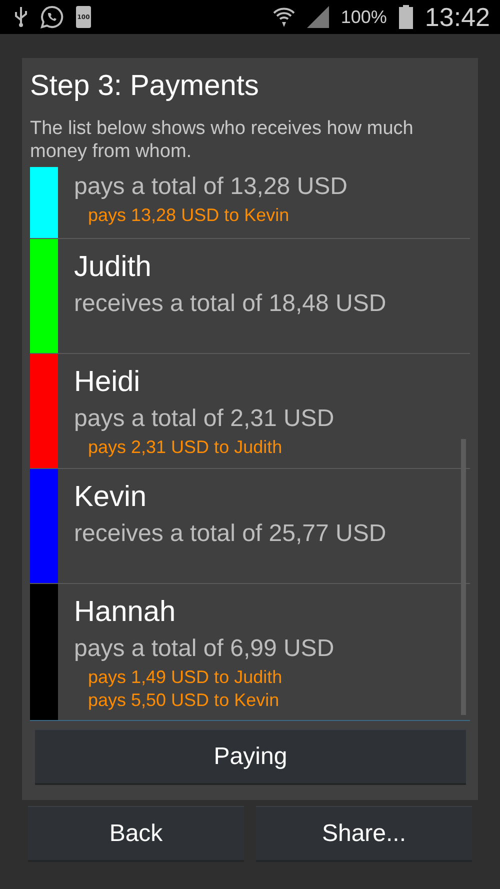 The image size is (500, 889). What do you see at coordinates (186, 677) in the screenshot?
I see `payment-text: pays 1,49 USD to Judith` at bounding box center [186, 677].